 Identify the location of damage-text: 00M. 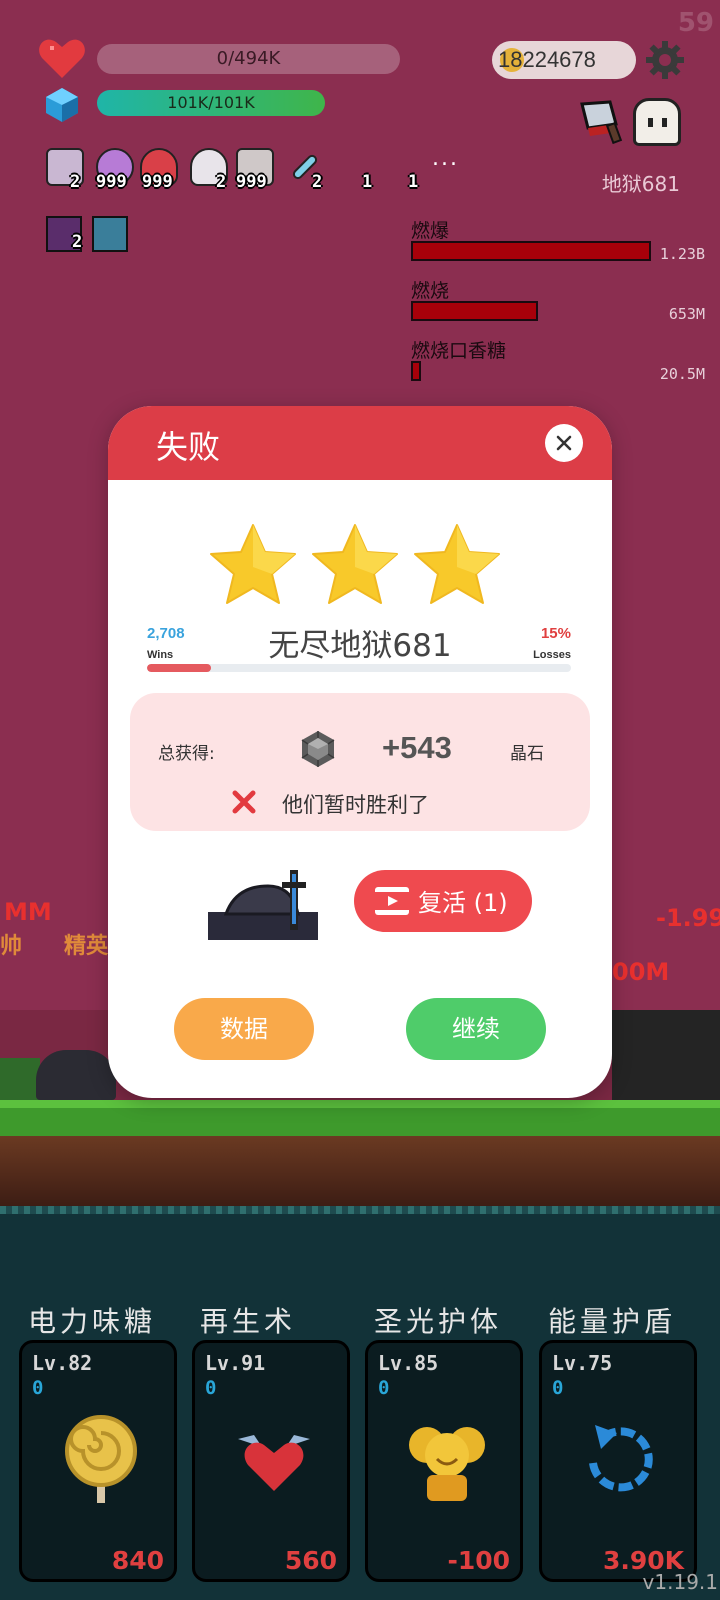
(641, 972).